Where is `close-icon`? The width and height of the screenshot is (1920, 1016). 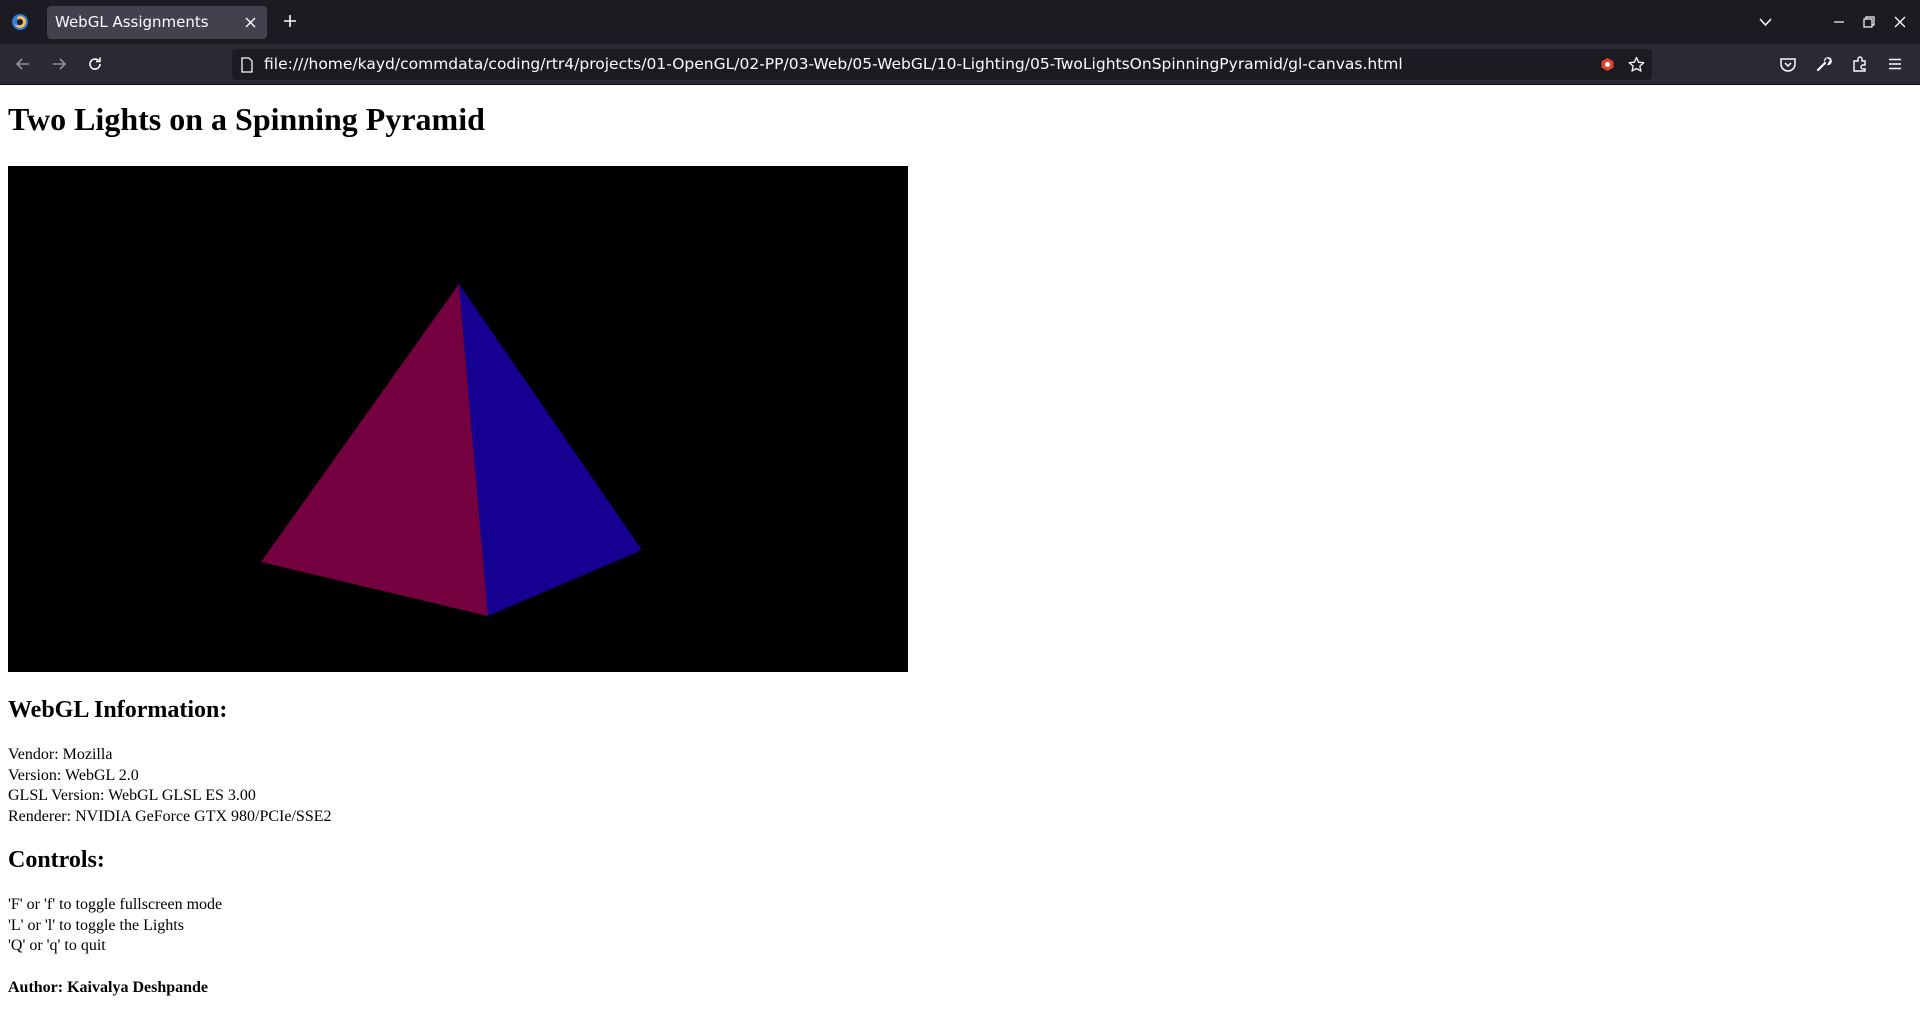 close-icon is located at coordinates (250, 22).